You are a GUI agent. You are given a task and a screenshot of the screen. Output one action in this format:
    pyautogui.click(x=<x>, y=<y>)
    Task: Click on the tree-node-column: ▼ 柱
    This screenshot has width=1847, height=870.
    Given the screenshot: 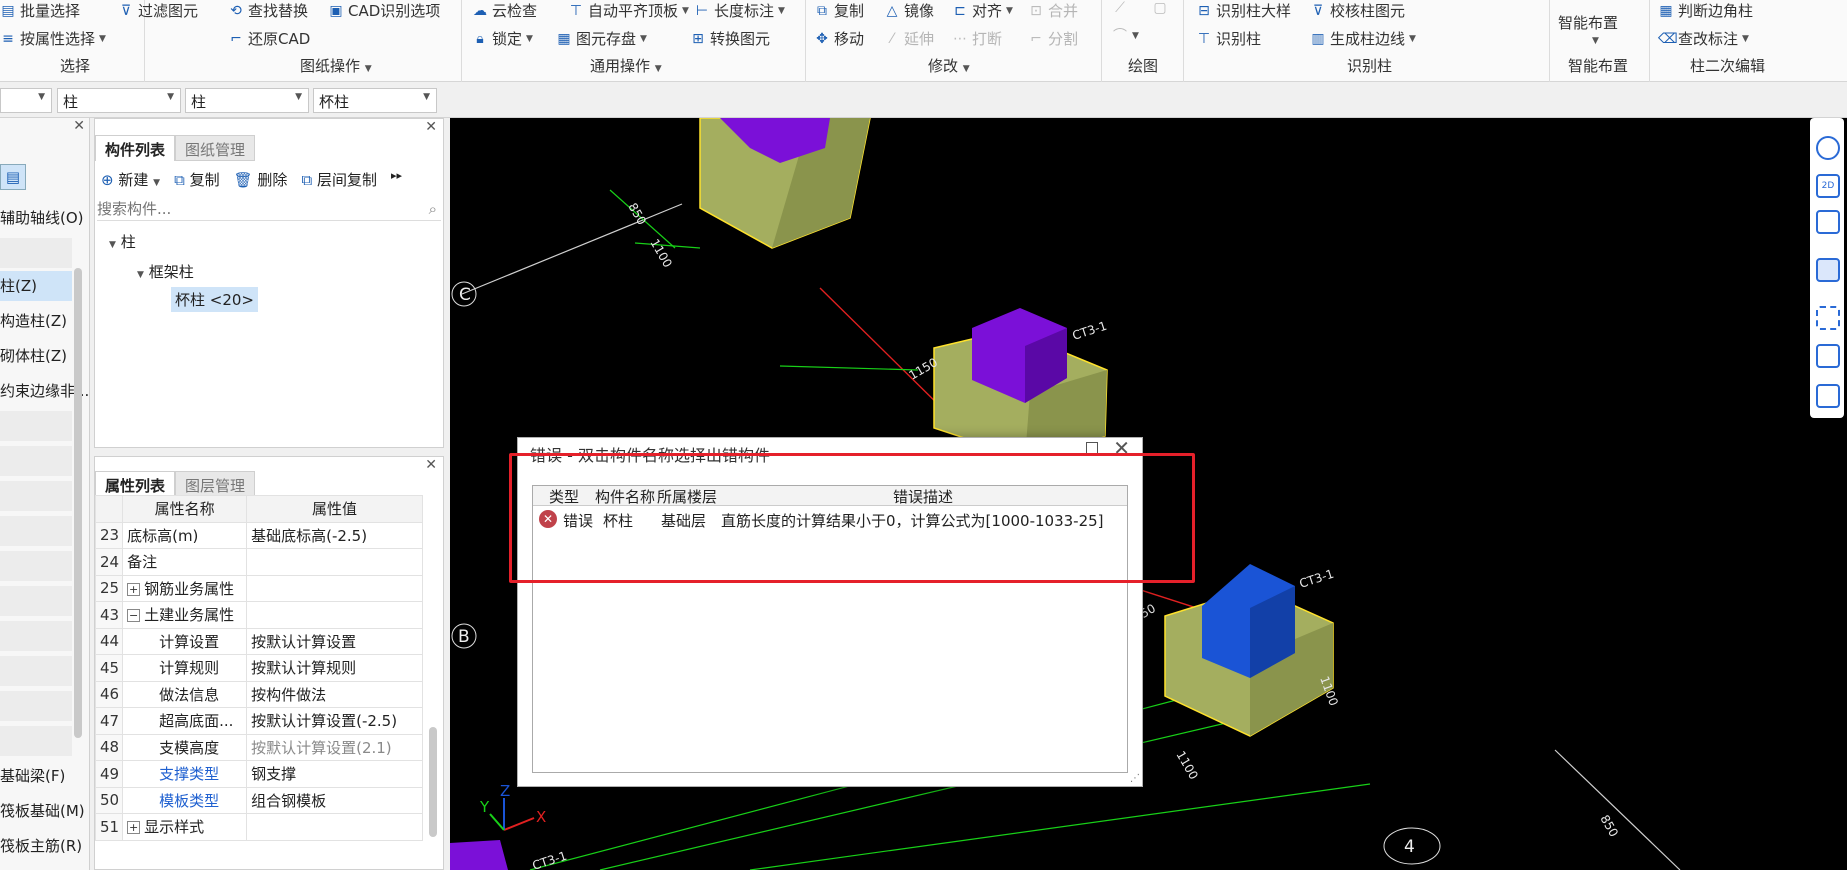 What is the action you would take?
    pyautogui.click(x=122, y=241)
    